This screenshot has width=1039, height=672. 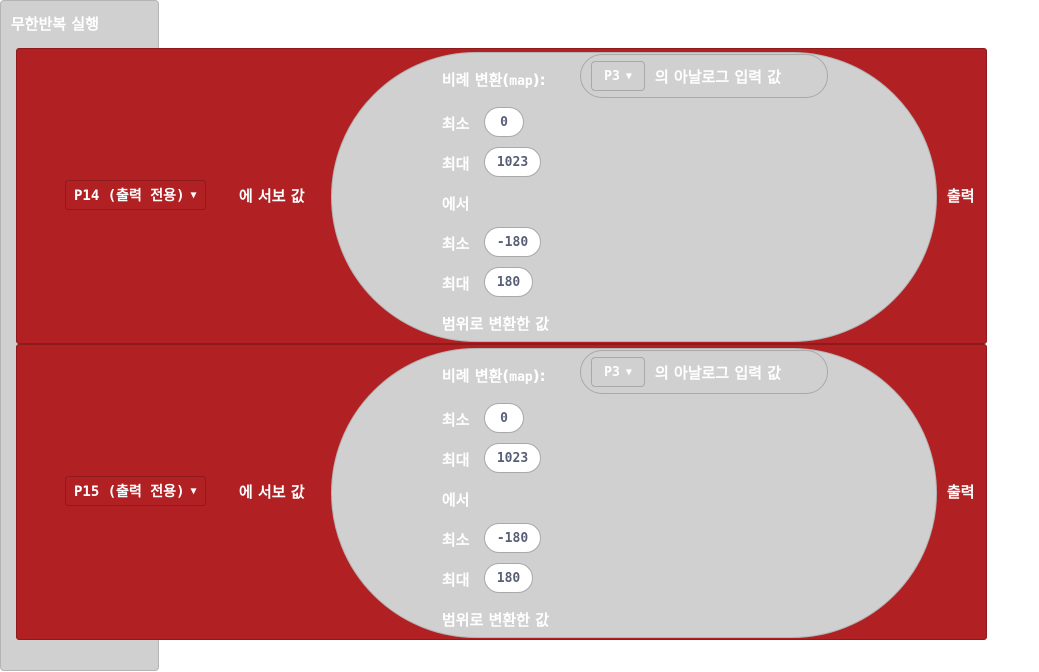 I want to click on pin-dropdown-p14: P14 (출력 전용) ▼, so click(x=135, y=195).